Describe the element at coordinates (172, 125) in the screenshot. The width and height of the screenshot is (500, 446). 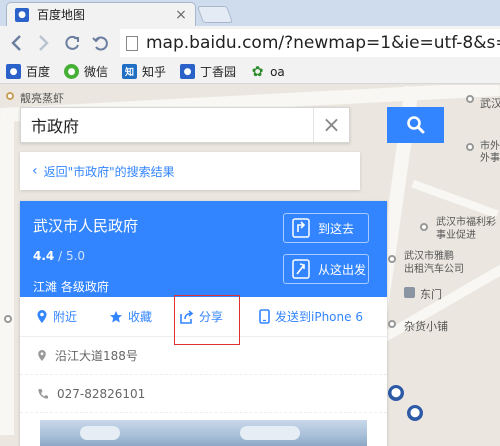
I see `search-input: 市政府` at that location.